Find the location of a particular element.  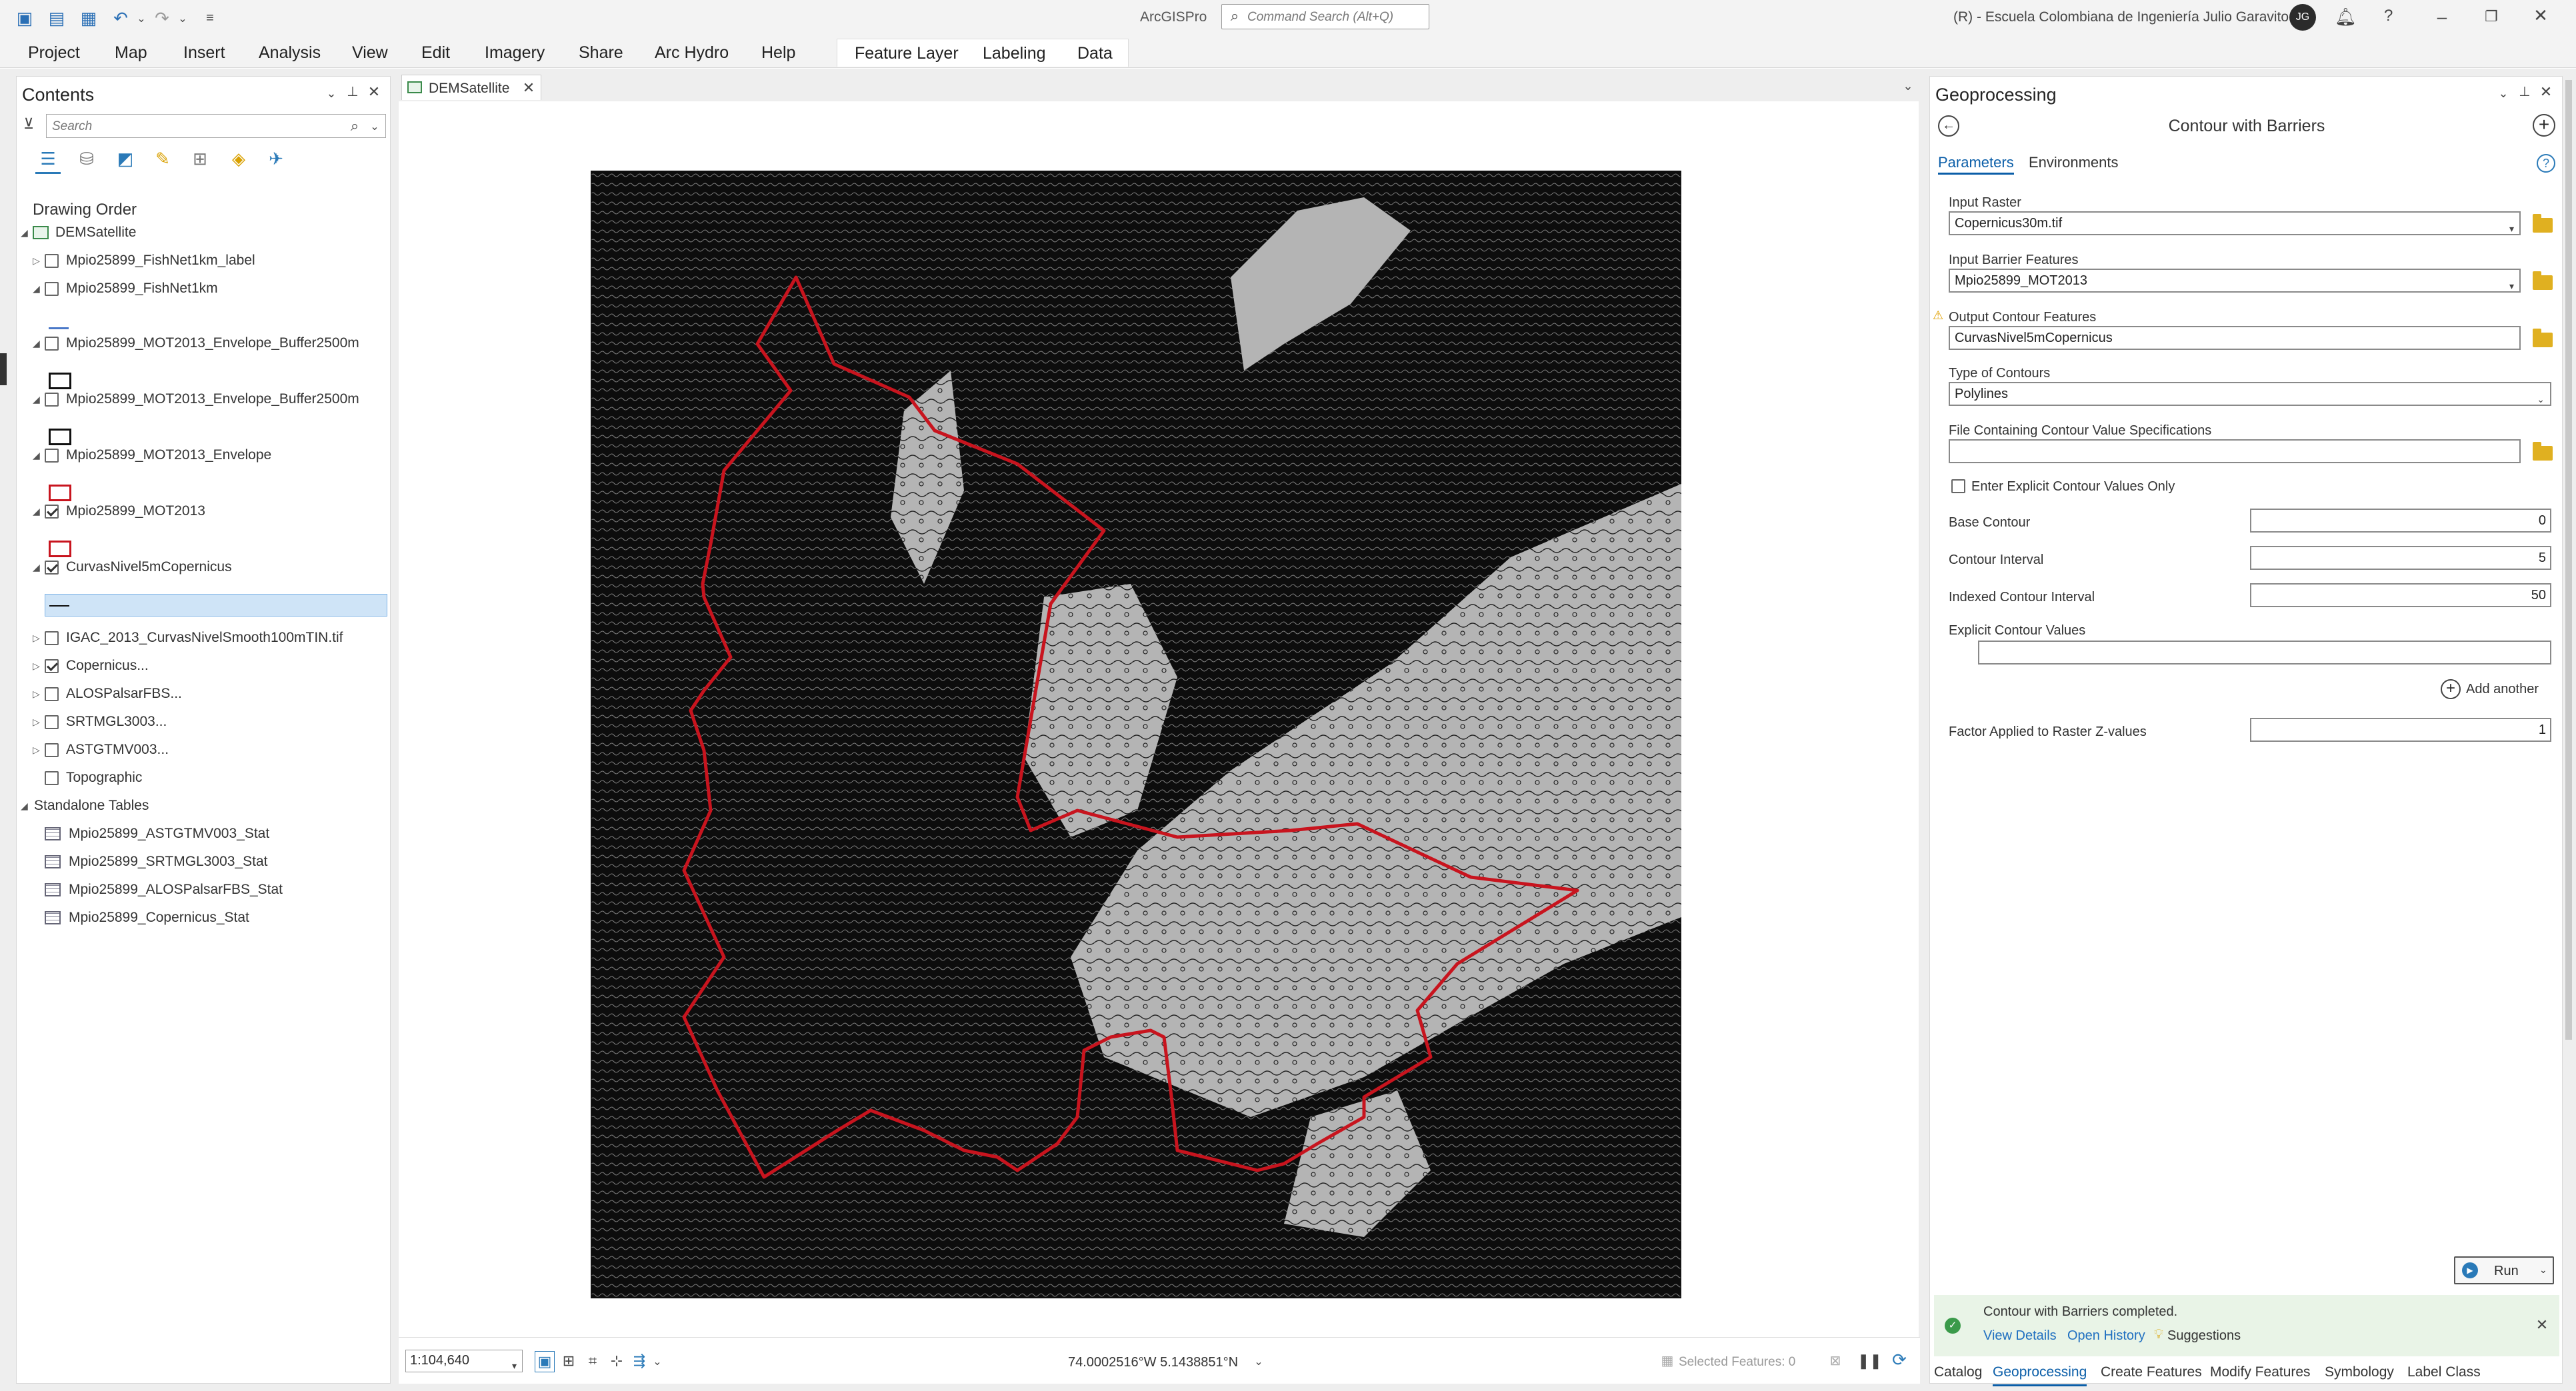

list-by-labeling-icon: ◈ is located at coordinates (238, 159).